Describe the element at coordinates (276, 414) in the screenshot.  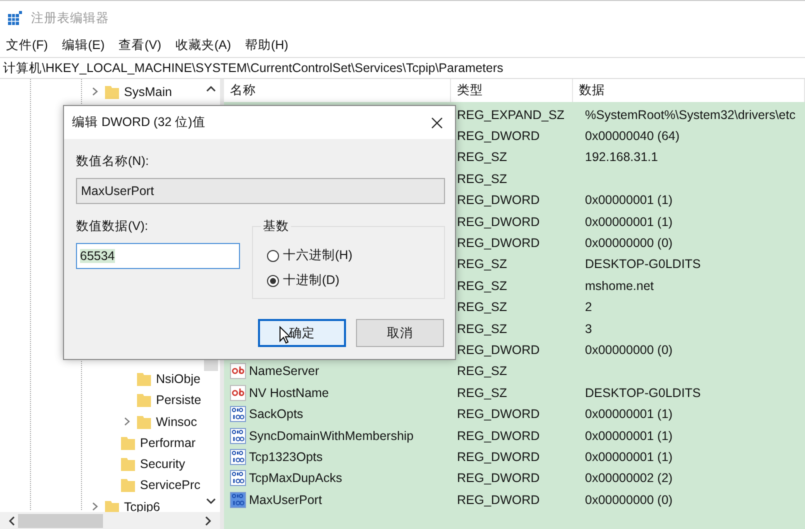
I see `value-name: SackOpts` at that location.